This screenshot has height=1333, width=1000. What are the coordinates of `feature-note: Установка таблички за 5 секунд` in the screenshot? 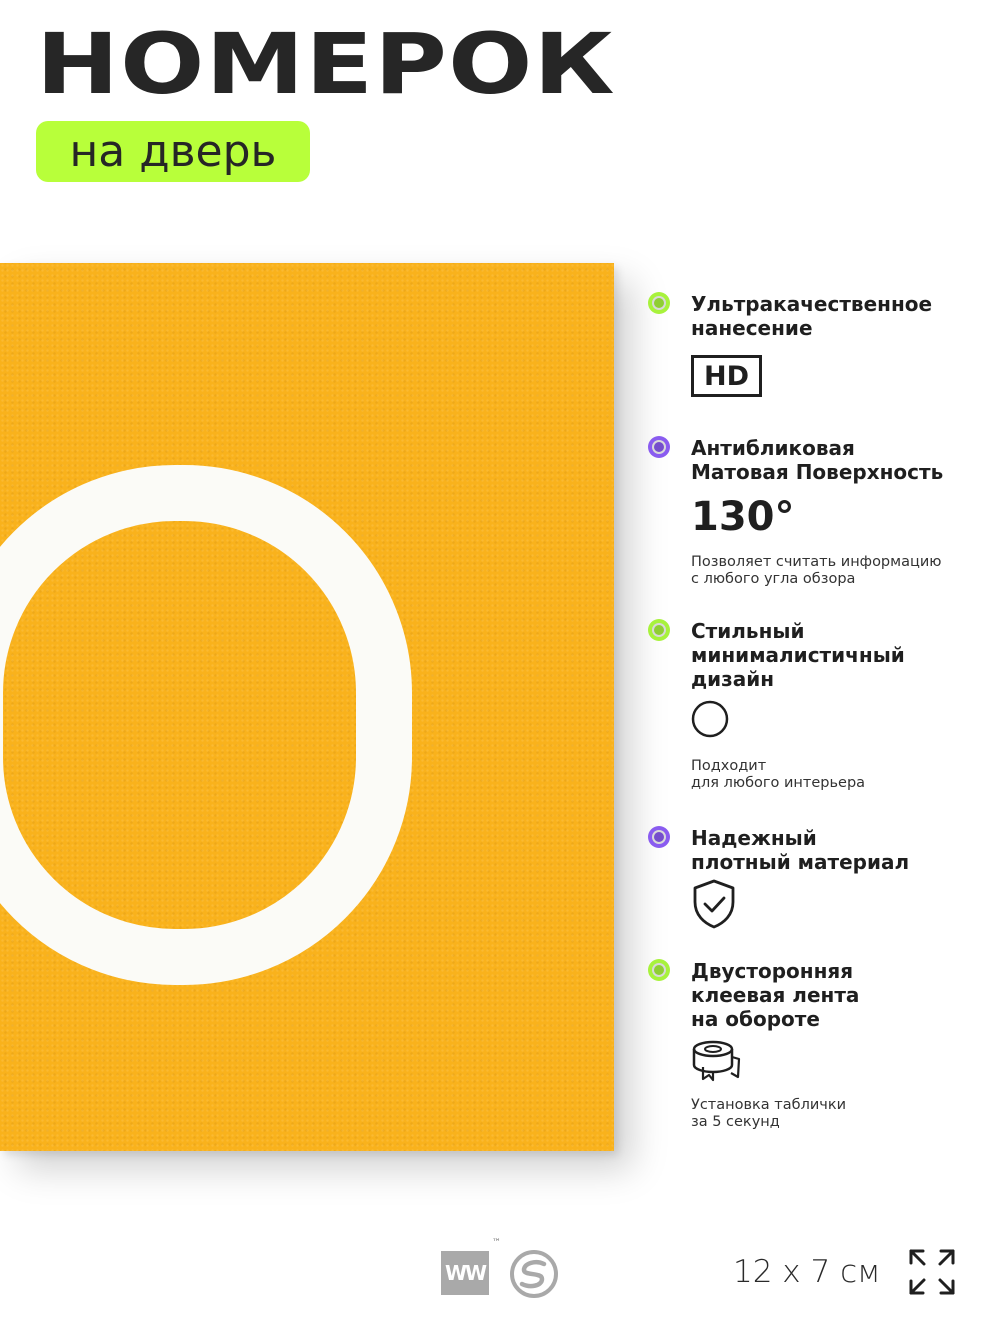 It's located at (769, 1113).